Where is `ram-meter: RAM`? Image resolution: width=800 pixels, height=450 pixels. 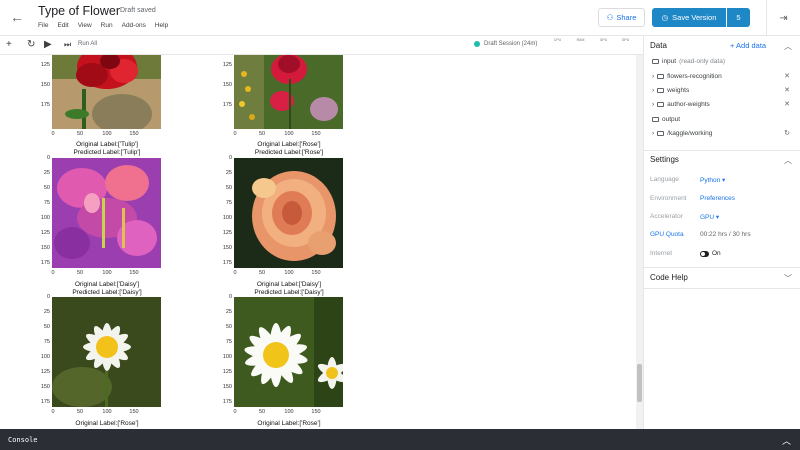 ram-meter: RAM is located at coordinates (580, 40).